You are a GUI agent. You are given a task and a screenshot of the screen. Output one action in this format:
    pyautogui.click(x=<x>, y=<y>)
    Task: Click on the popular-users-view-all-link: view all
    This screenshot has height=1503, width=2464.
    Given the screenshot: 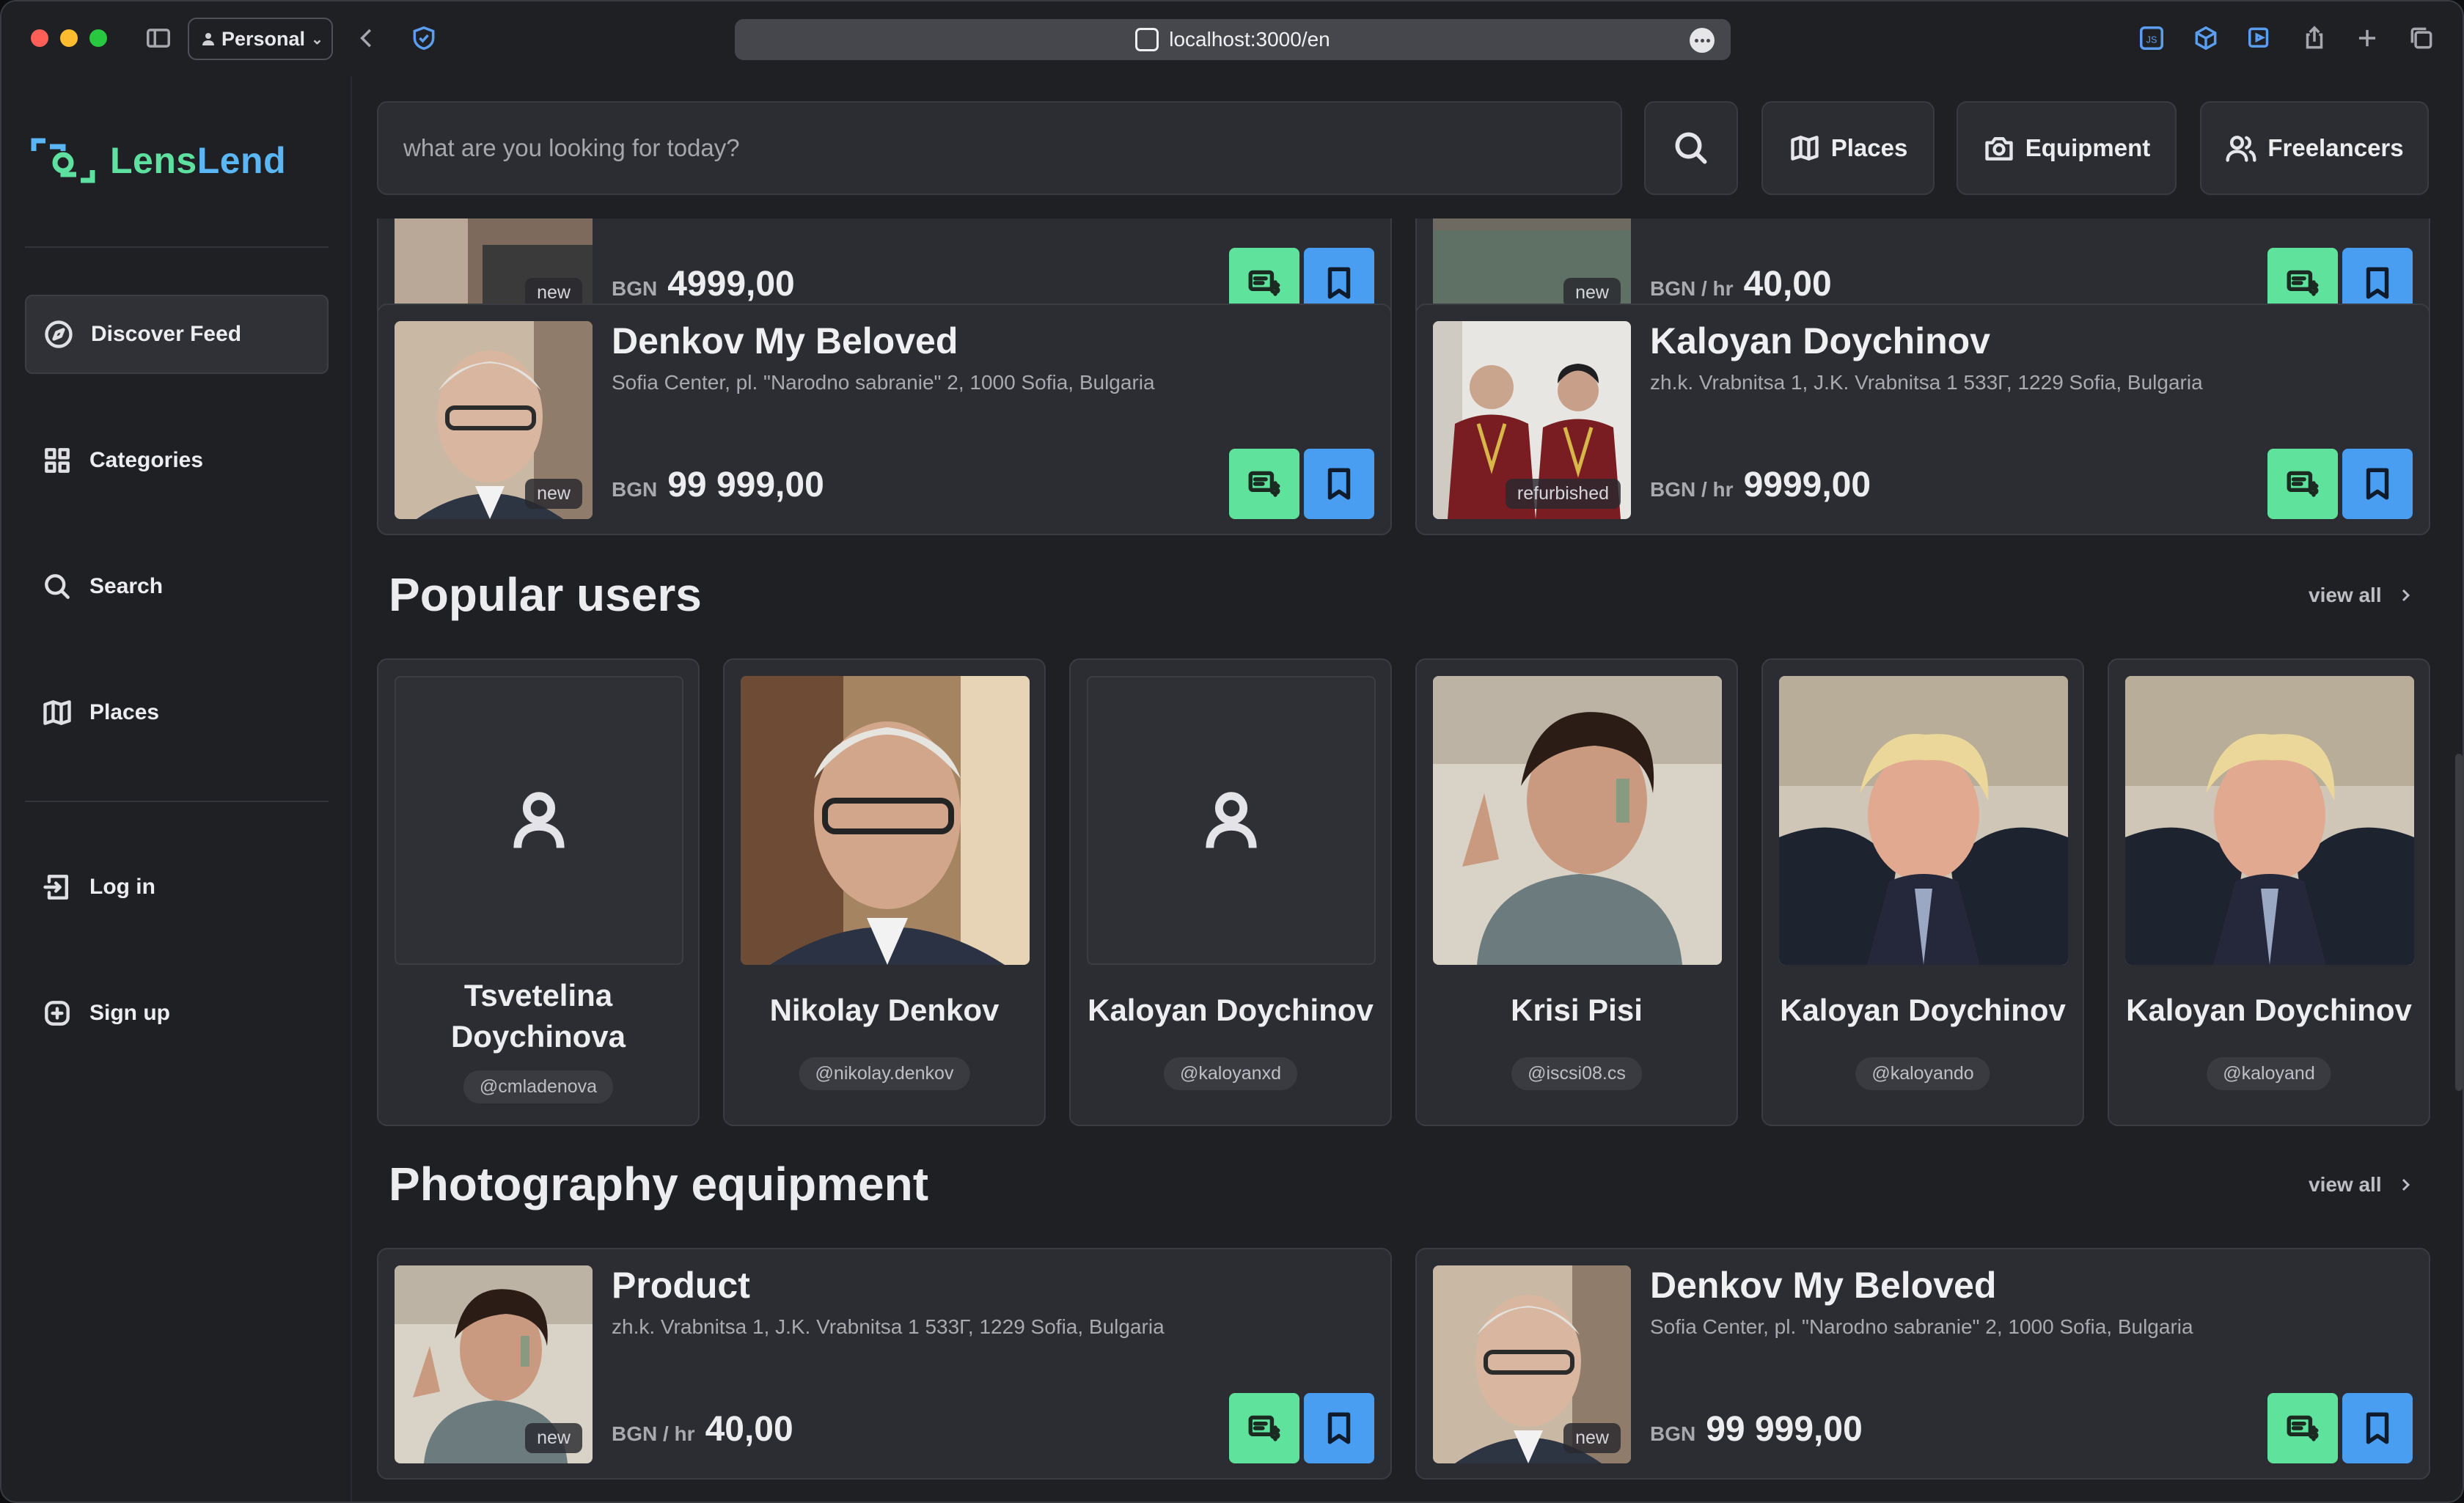 What is the action you would take?
    pyautogui.click(x=2361, y=595)
    